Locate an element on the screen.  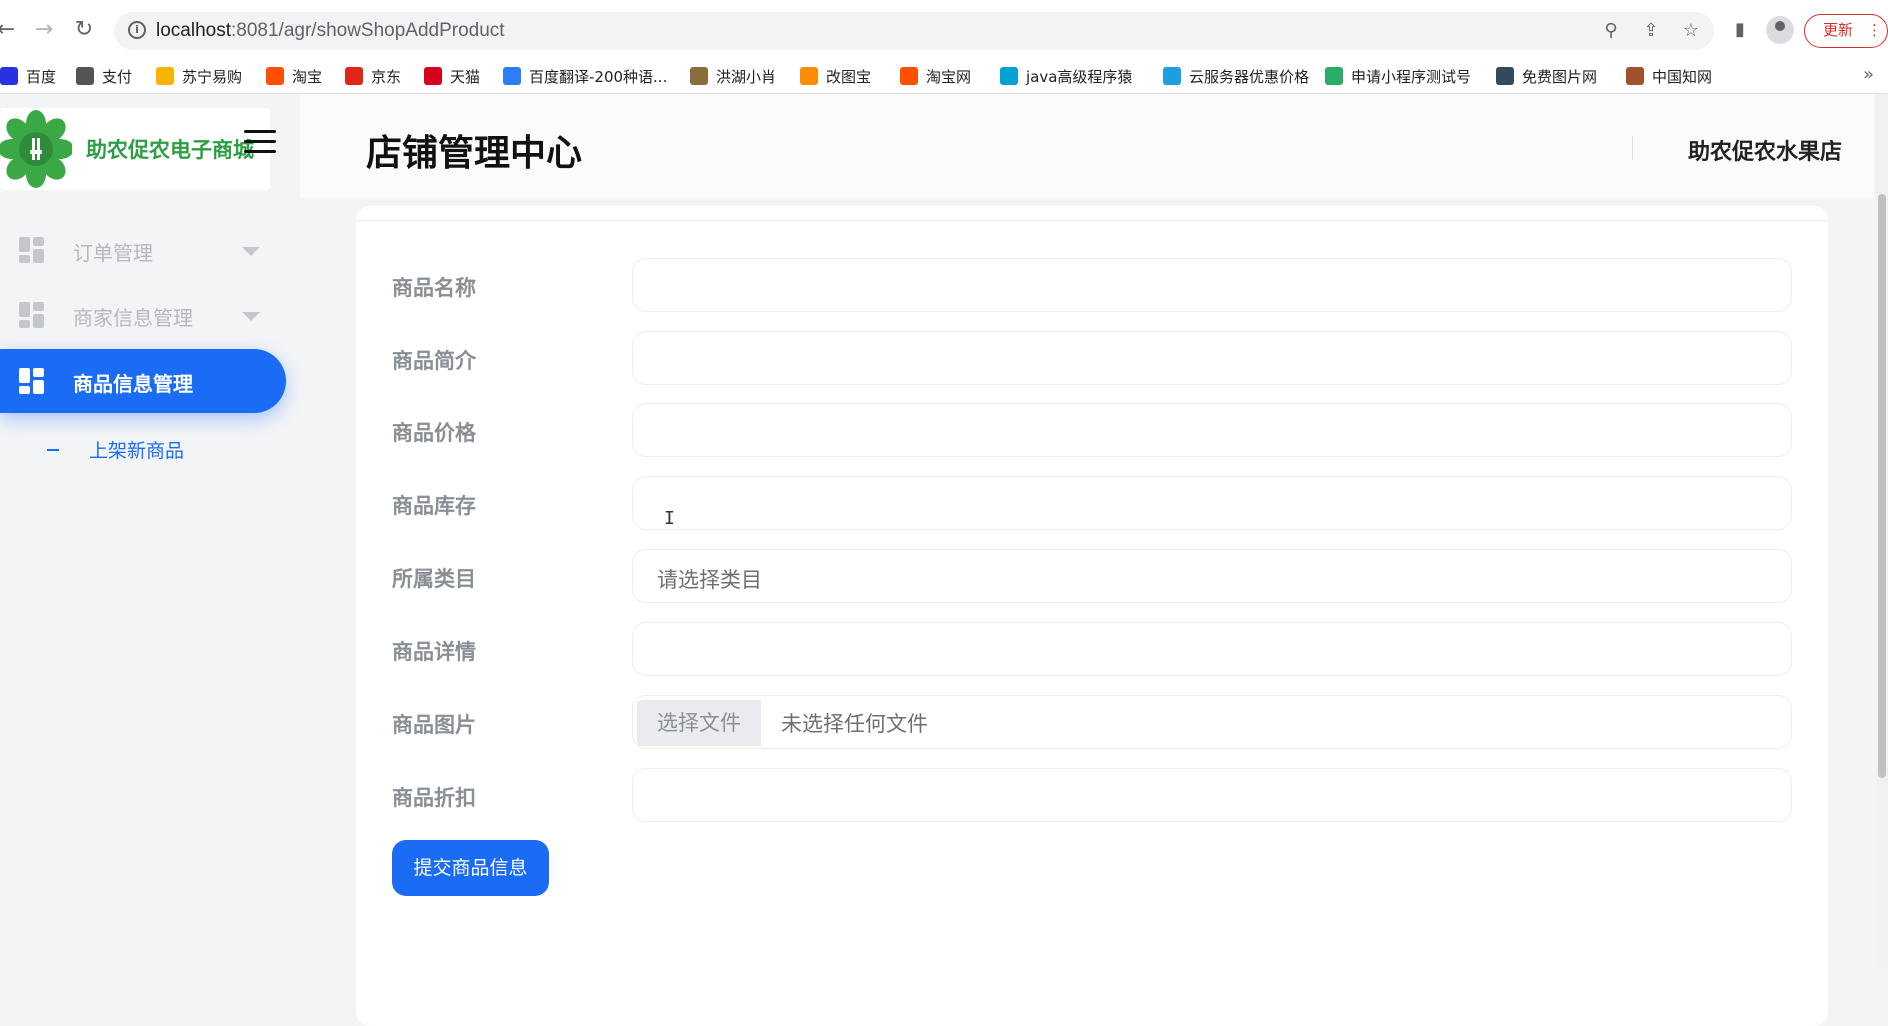
sidebar-item-product-info: 商品信息管理 is located at coordinates (143, 381).